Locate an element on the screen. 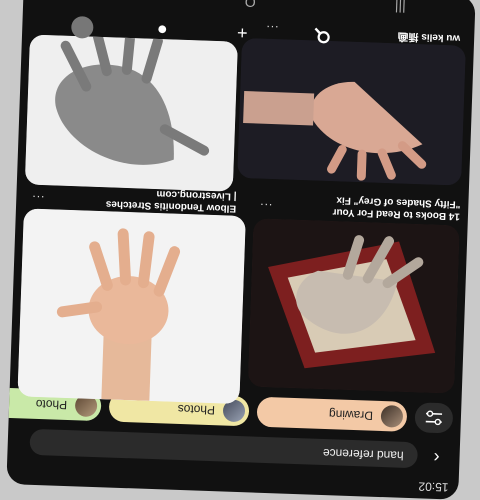 The width and height of the screenshot is (480, 500). plus-icon: + is located at coordinates (242, 32).